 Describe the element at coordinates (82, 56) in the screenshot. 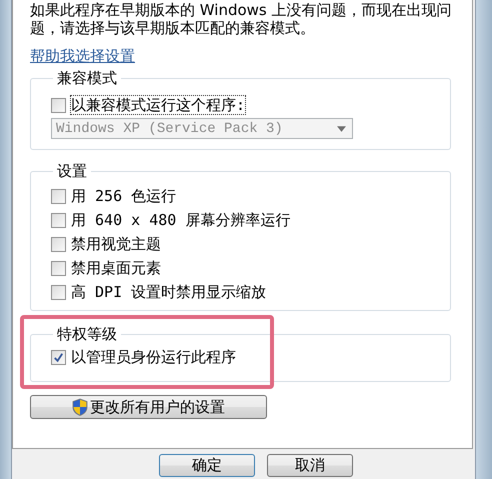

I see `help-link: 帮助我选择设置` at that location.